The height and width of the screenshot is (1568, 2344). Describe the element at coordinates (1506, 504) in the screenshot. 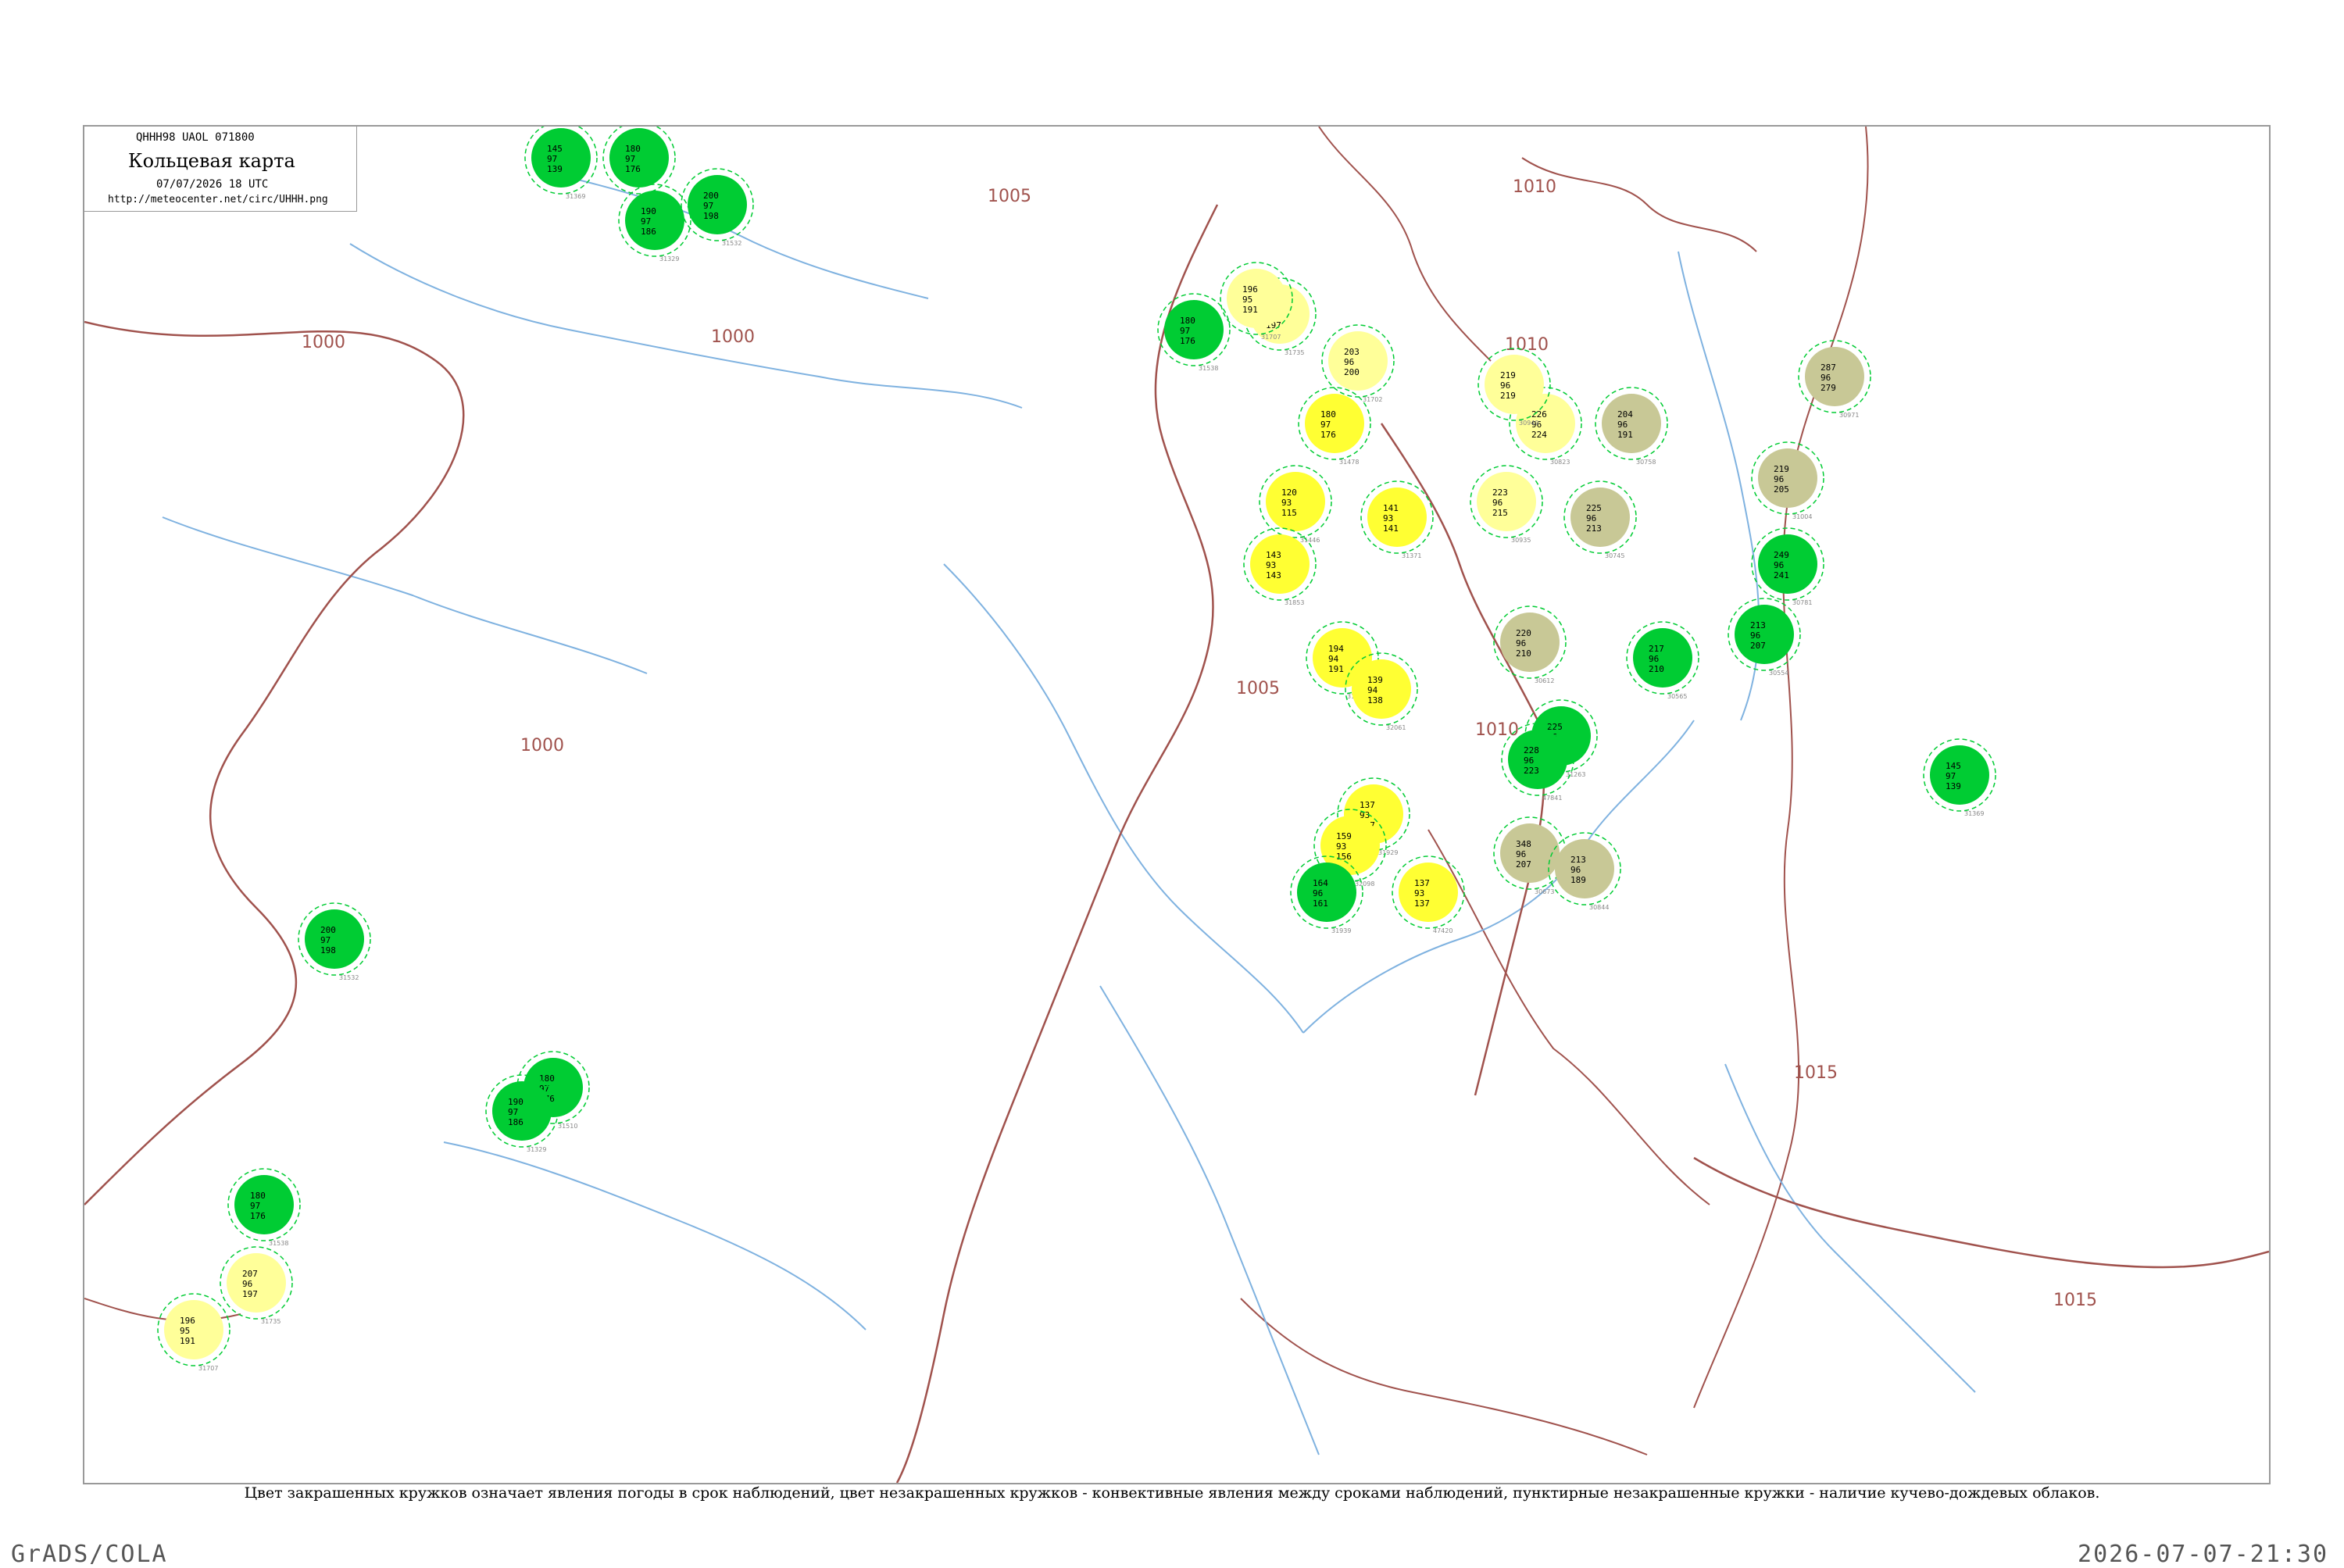

I see `station-marker: 22396215 30935` at that location.